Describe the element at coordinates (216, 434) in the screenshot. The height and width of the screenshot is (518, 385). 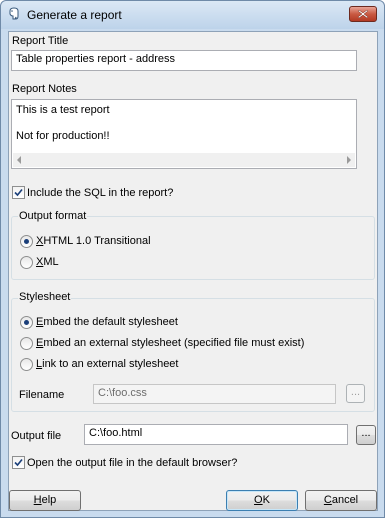
I see `output-file-input: C:\foo.html` at that location.